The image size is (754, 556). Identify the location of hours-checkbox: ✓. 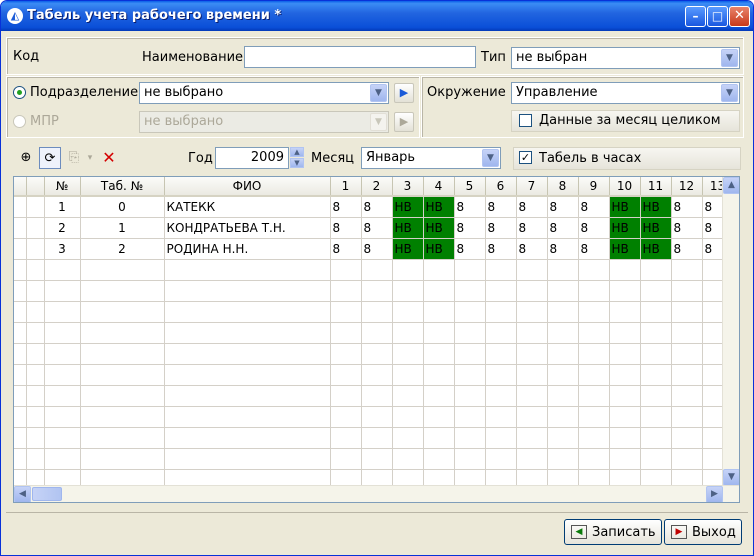
(525, 157).